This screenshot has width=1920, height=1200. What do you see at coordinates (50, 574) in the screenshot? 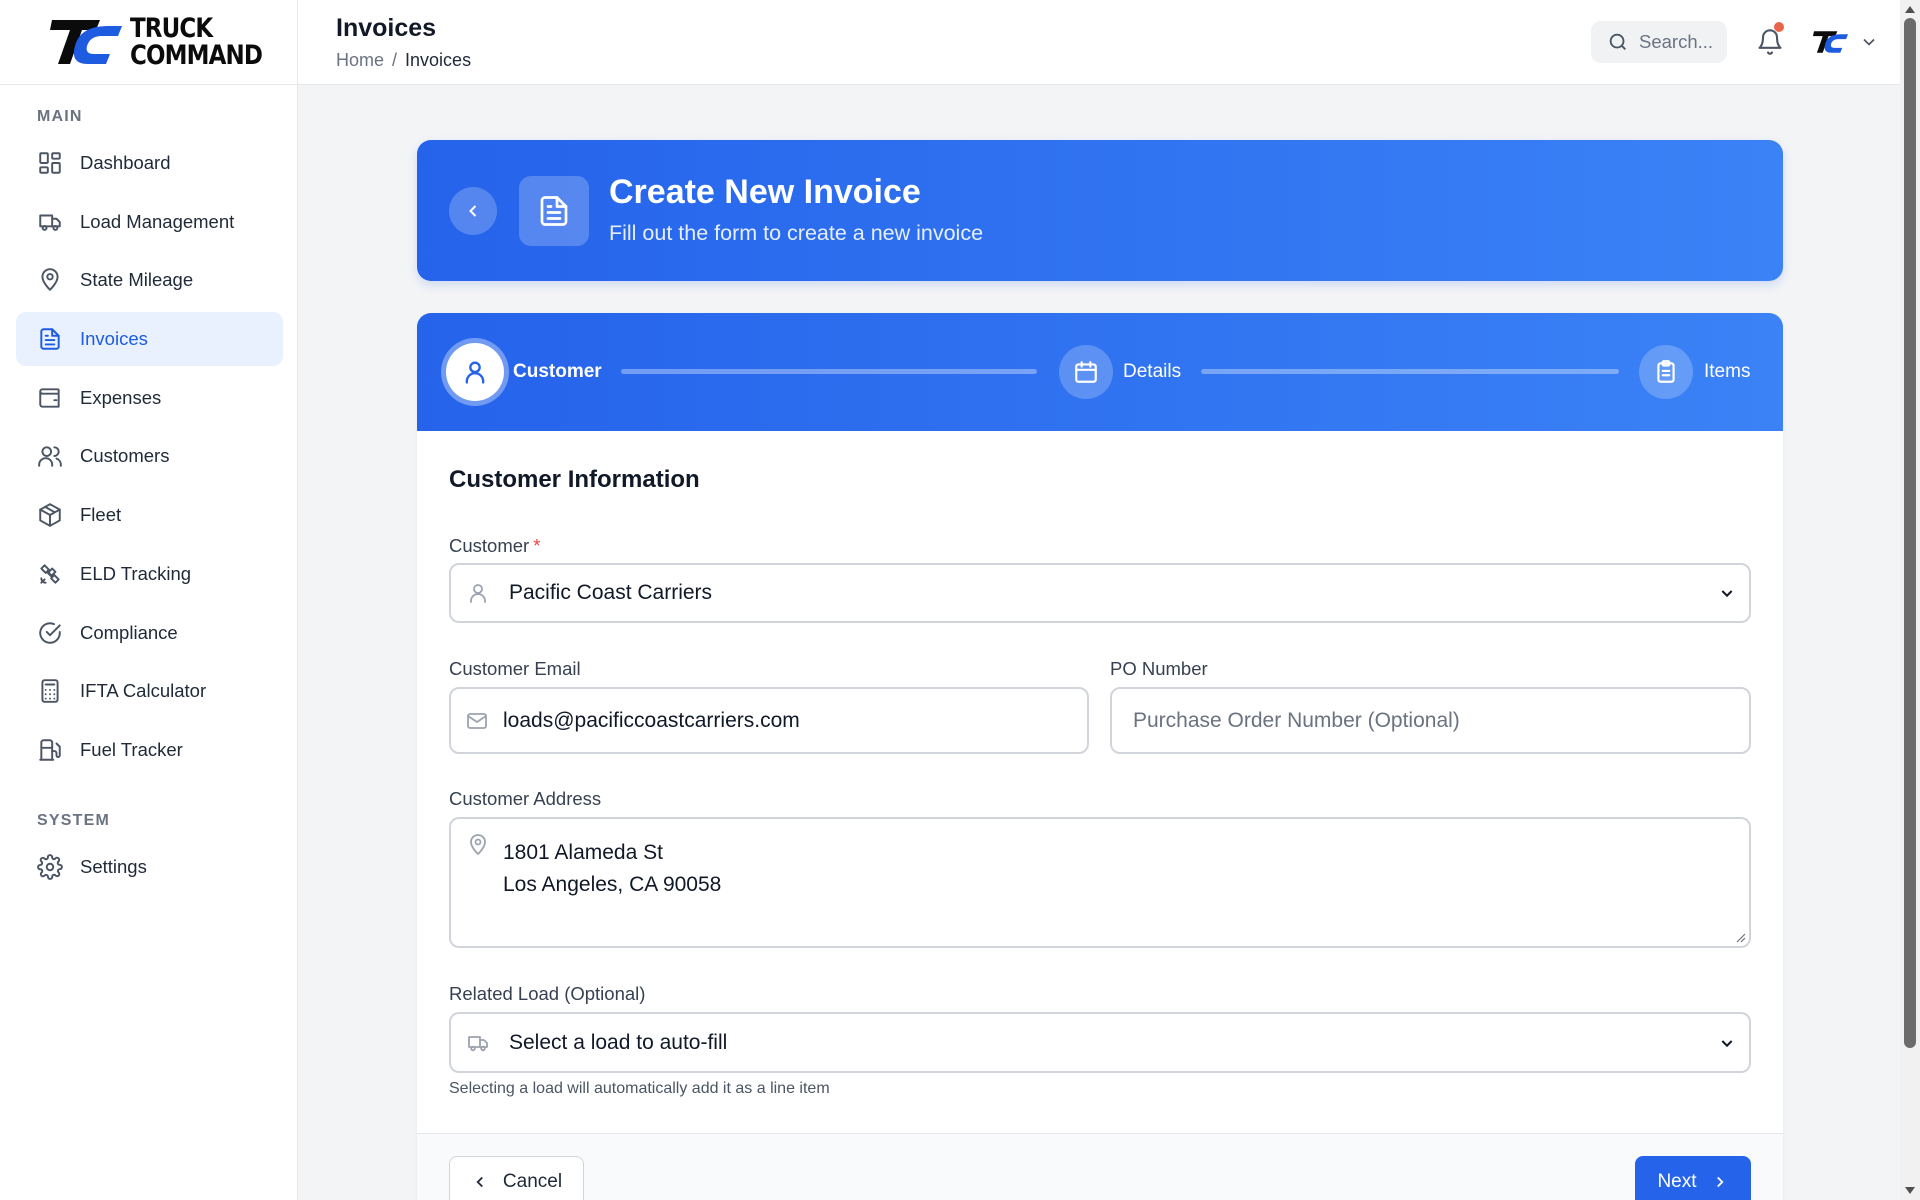
I see `satellite-icon` at bounding box center [50, 574].